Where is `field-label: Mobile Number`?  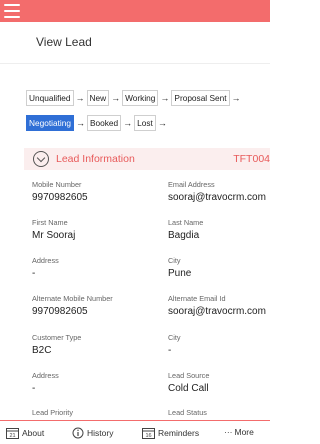
field-label: Mobile Number is located at coordinates (57, 184).